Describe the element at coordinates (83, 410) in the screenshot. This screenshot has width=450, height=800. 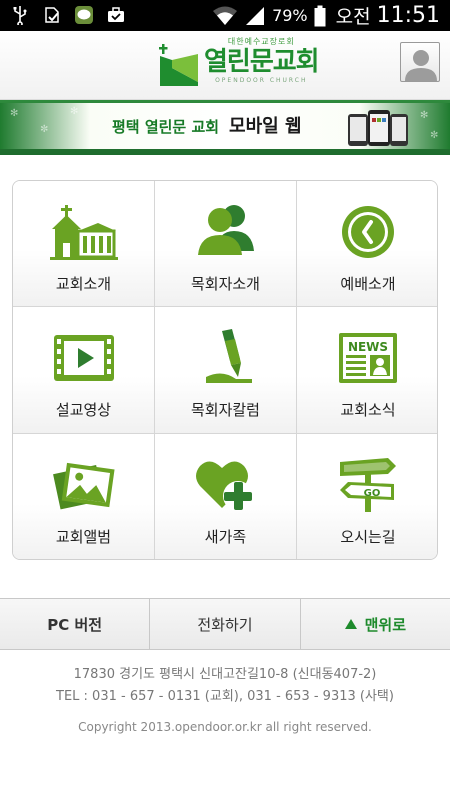
I see `menu-label: 설교영상` at that location.